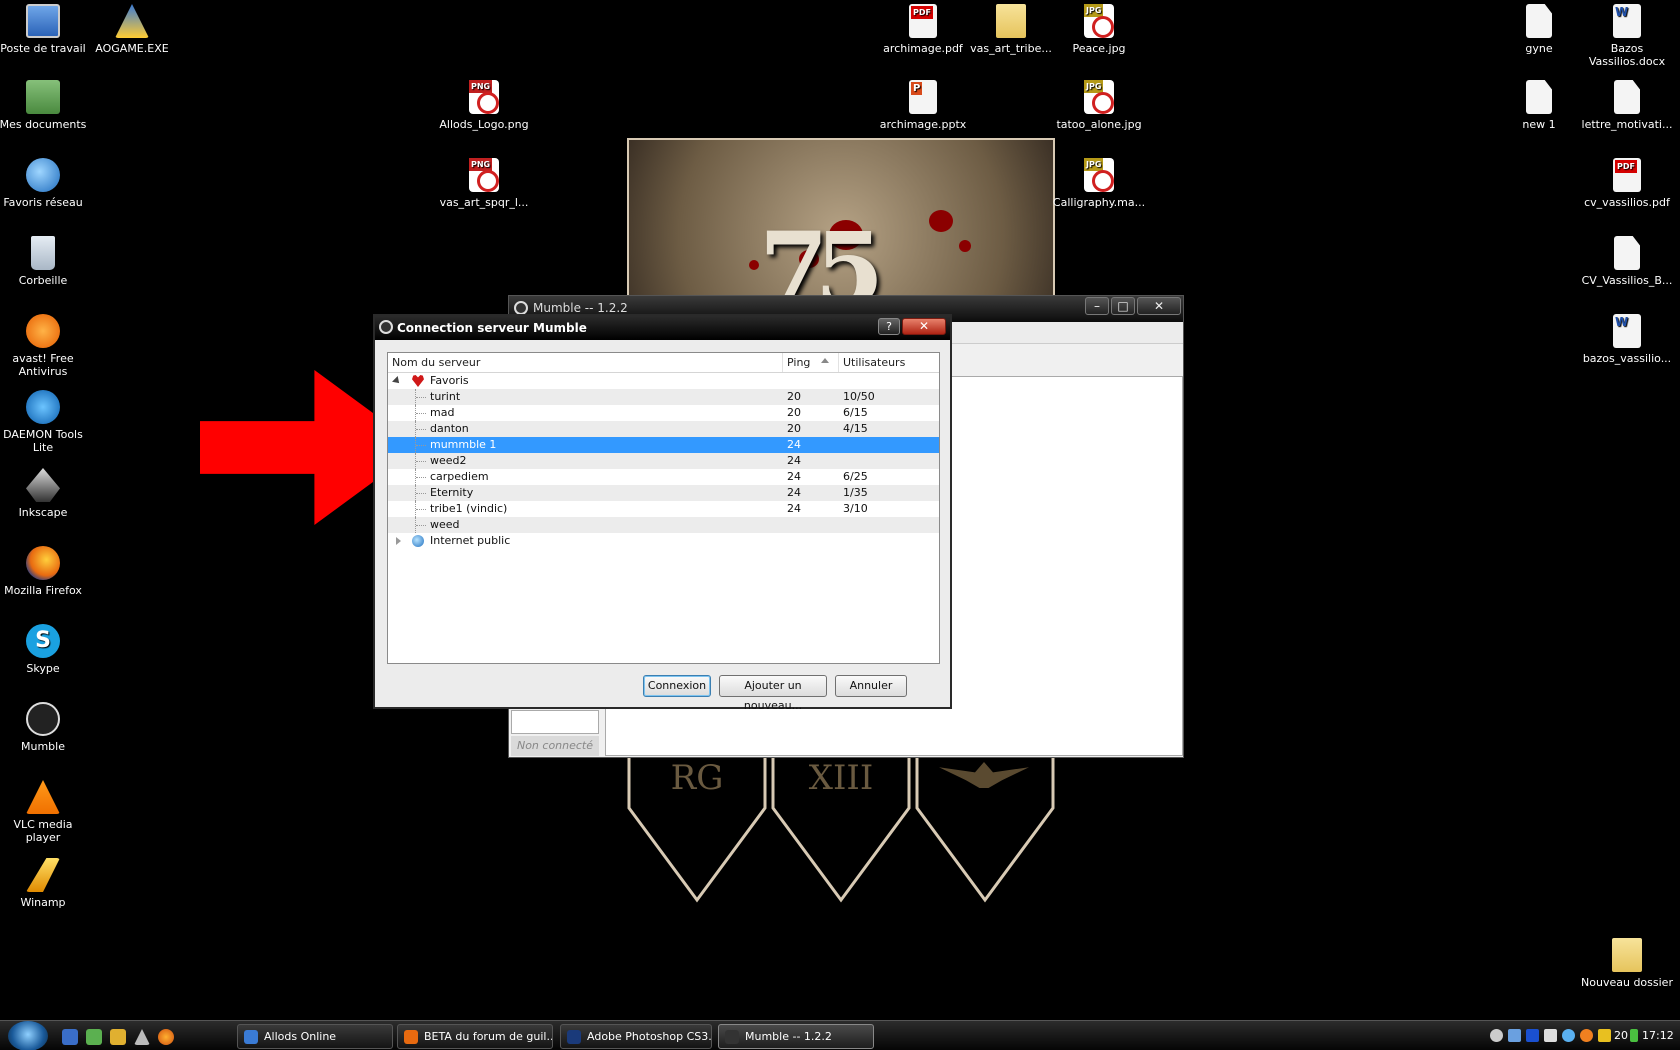 The image size is (1680, 1050). Describe the element at coordinates (923, 97) in the screenshot. I see `pptx-file-icon` at that location.